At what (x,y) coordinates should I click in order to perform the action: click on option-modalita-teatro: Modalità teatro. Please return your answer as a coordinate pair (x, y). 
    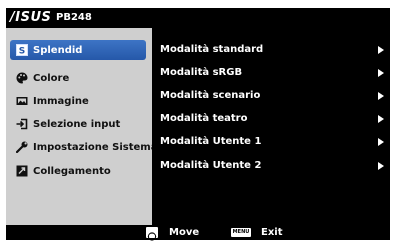
    Looking at the image, I should click on (273, 119).